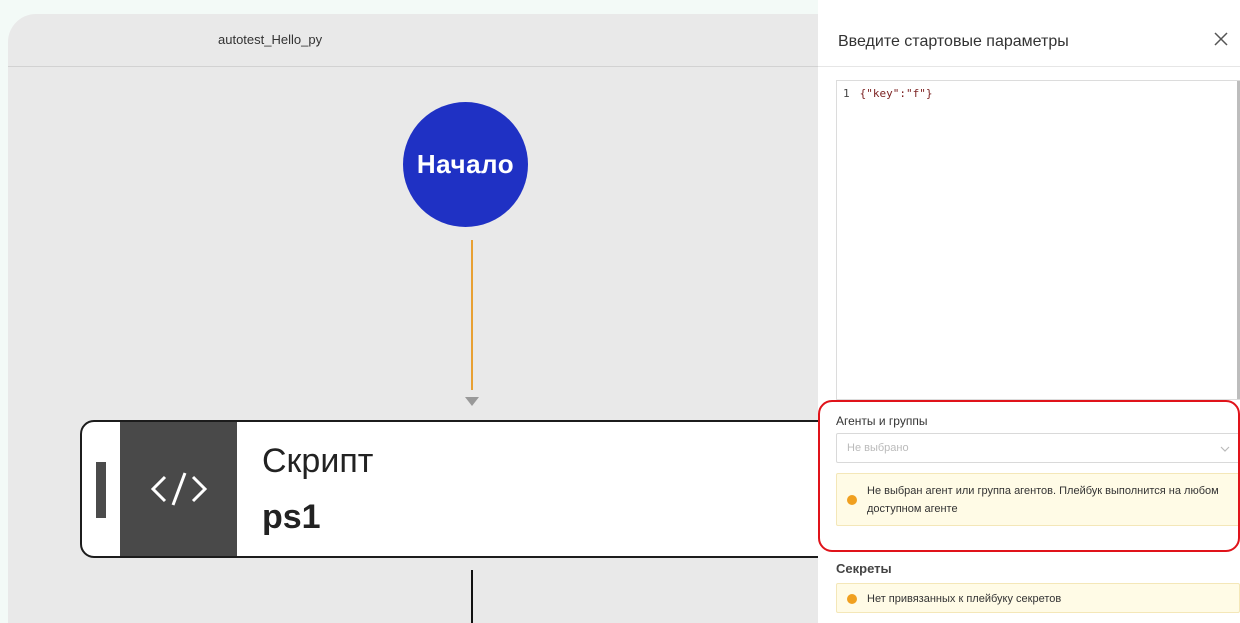 The width and height of the screenshot is (1240, 623). Describe the element at coordinates (1029, 476) in the screenshot. I see `agents-highlight-annotation` at that location.